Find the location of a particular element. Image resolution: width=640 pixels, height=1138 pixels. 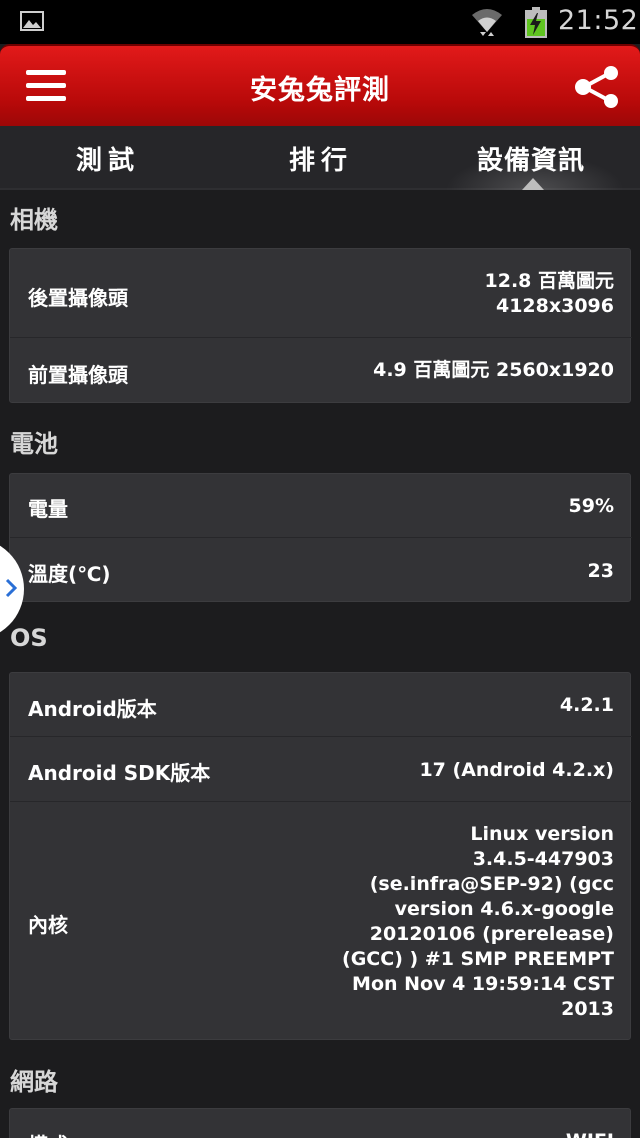

section-title-network: 網路 is located at coordinates (34, 1082).